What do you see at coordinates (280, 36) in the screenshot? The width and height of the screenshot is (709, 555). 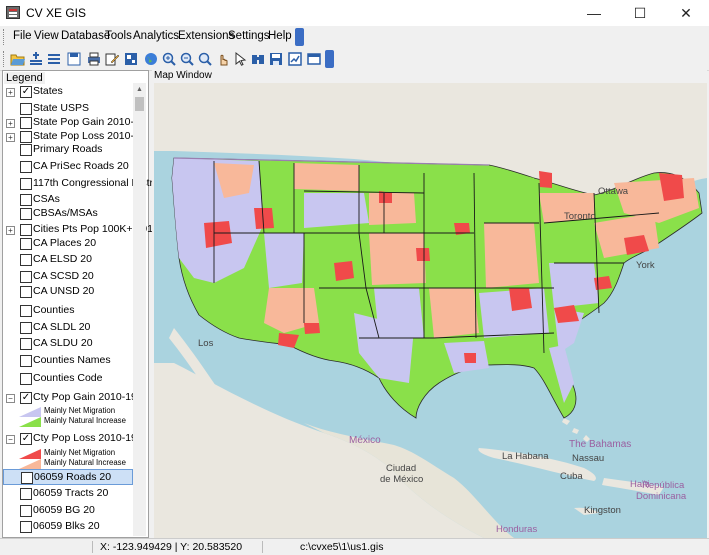 I see `menu-help: Help` at bounding box center [280, 36].